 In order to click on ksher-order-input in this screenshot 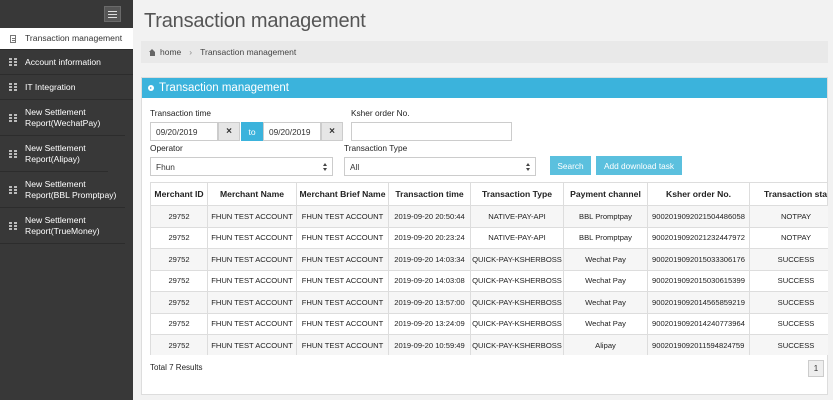, I will do `click(431, 131)`.